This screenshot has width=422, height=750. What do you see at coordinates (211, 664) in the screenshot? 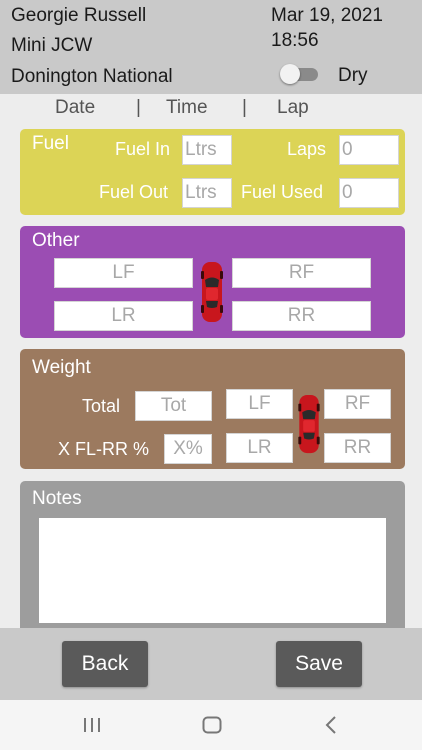
I see `action-footer: Back Save` at bounding box center [211, 664].